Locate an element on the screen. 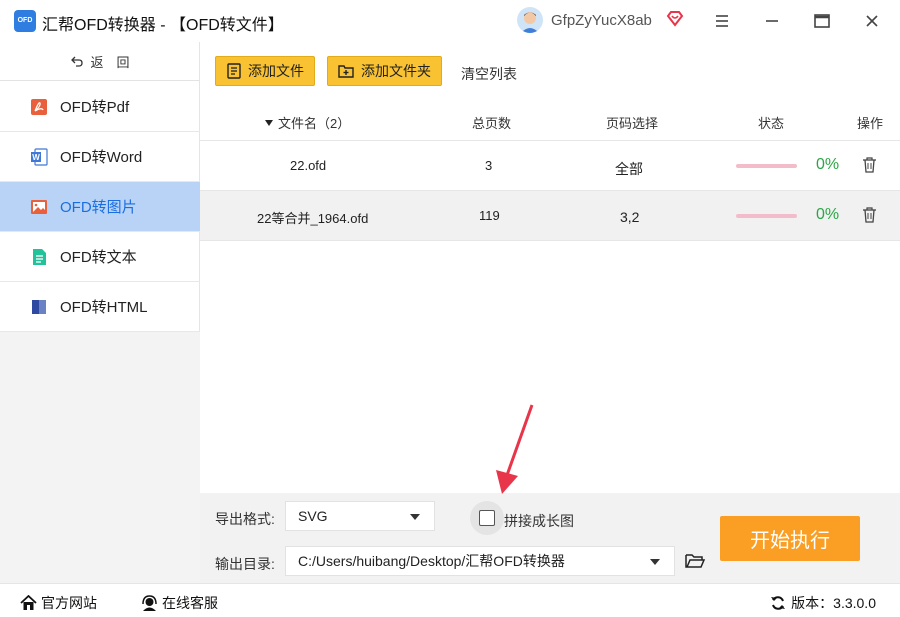 The width and height of the screenshot is (900, 617). support-link: 在线客服 is located at coordinates (179, 603).